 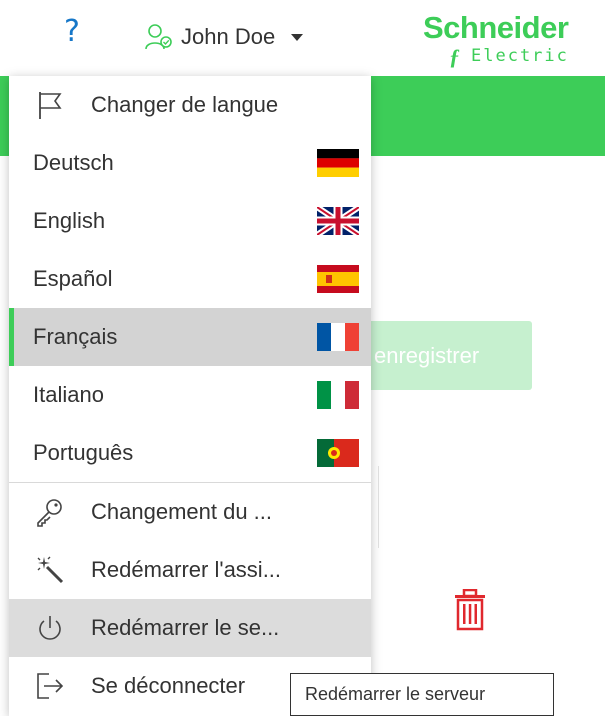 What do you see at coordinates (190, 279) in the screenshot?
I see `language-item-espanol: Español` at bounding box center [190, 279].